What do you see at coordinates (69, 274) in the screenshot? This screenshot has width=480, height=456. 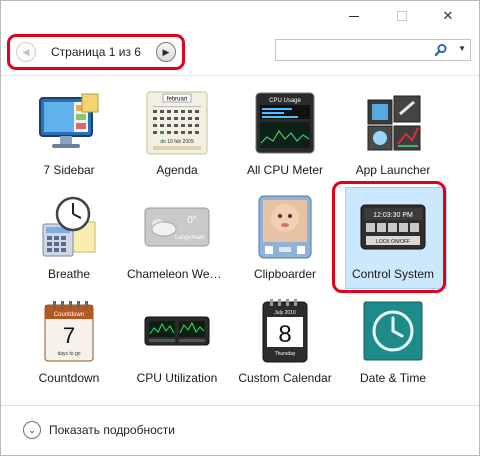 I see `gadget-label: Breathe` at bounding box center [69, 274].